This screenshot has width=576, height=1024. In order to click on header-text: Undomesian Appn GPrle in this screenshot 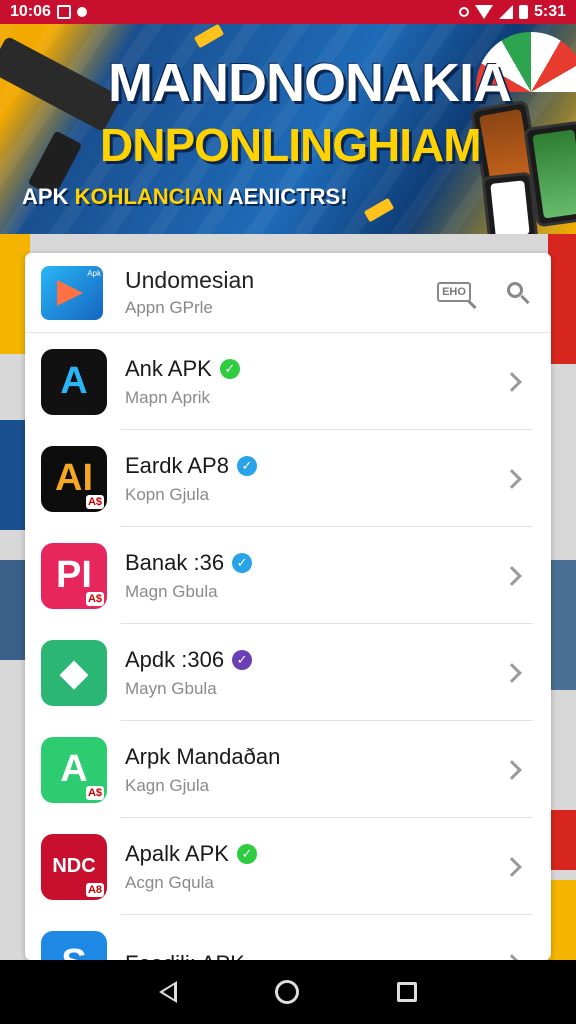, I will do `click(189, 292)`.